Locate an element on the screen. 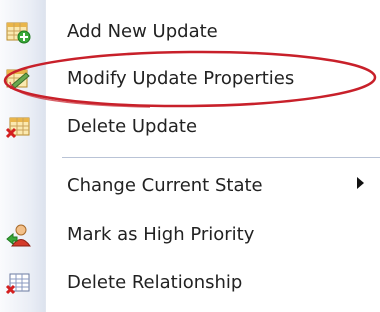 This screenshot has height=312, width=380. menu-item-label: Modify Update Properties is located at coordinates (181, 78).